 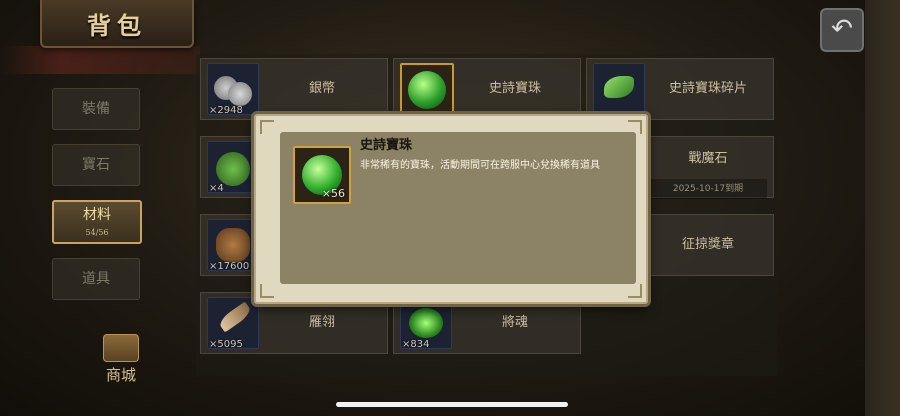 I want to click on tab-equipment: 裝備, so click(x=96, y=109).